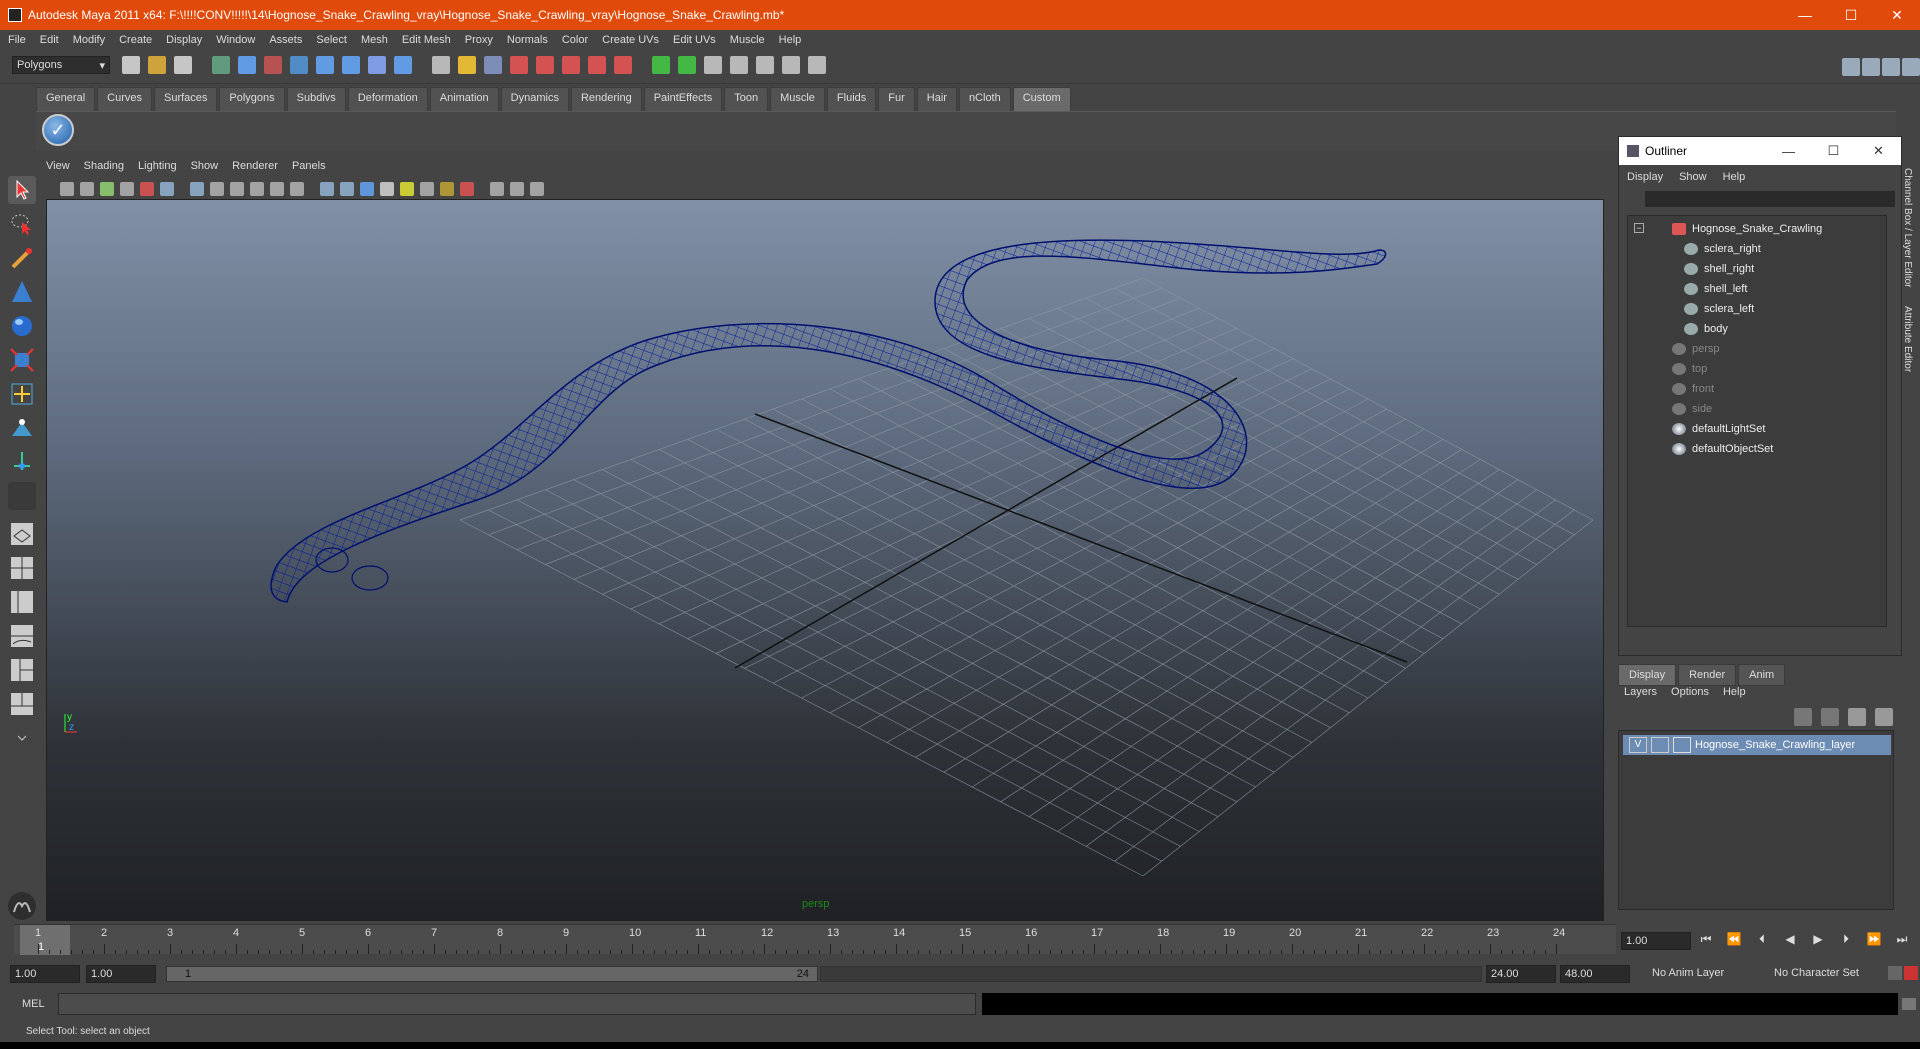  What do you see at coordinates (1907, 339) in the screenshot?
I see `side-tab-attribute-editor: Attribute Editor` at bounding box center [1907, 339].